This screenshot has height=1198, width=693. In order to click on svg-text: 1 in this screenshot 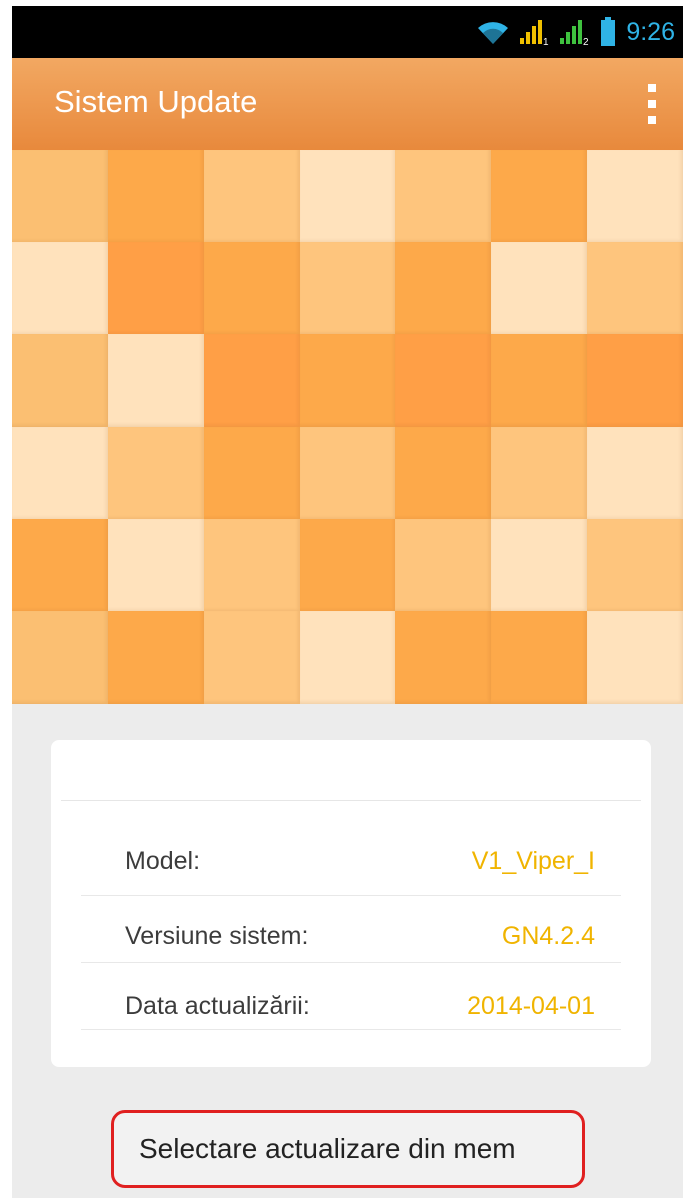, I will do `click(546, 41)`.